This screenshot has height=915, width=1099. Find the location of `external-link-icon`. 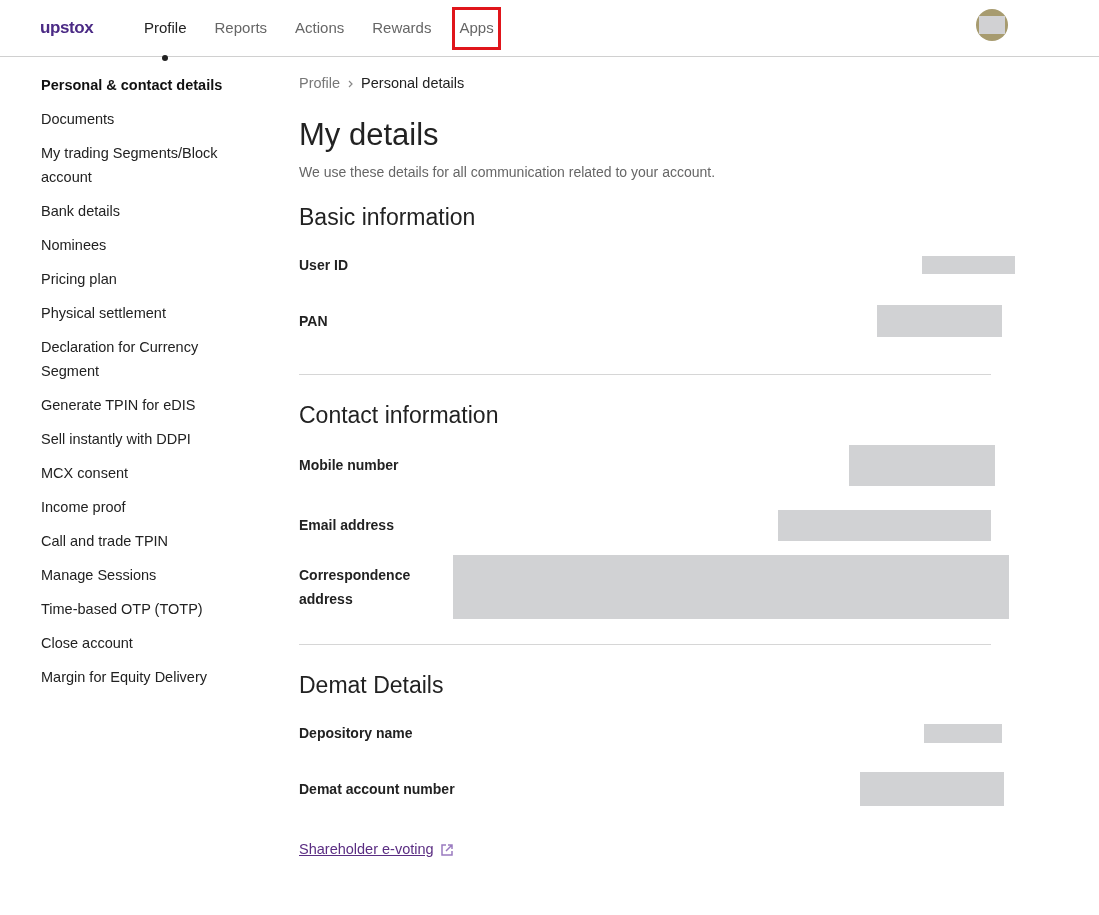

external-link-icon is located at coordinates (446, 849).